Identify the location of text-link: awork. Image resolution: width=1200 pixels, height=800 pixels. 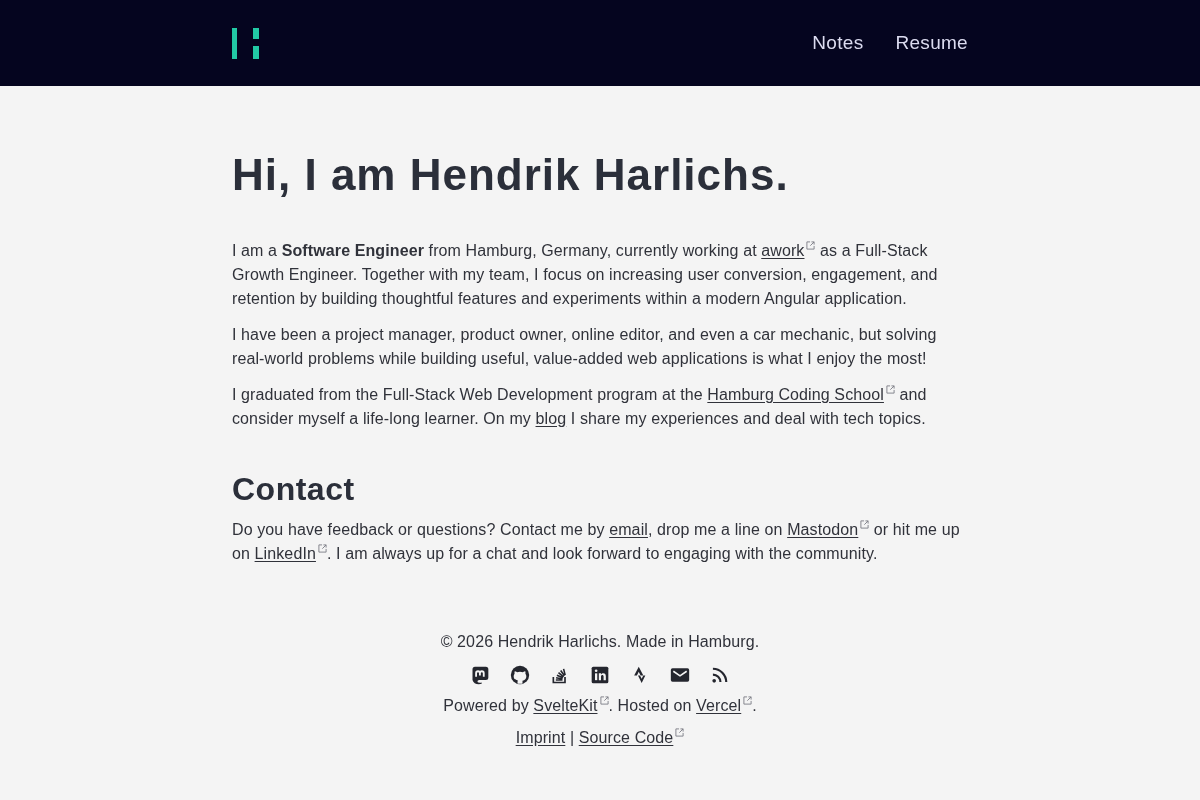
(788, 250).